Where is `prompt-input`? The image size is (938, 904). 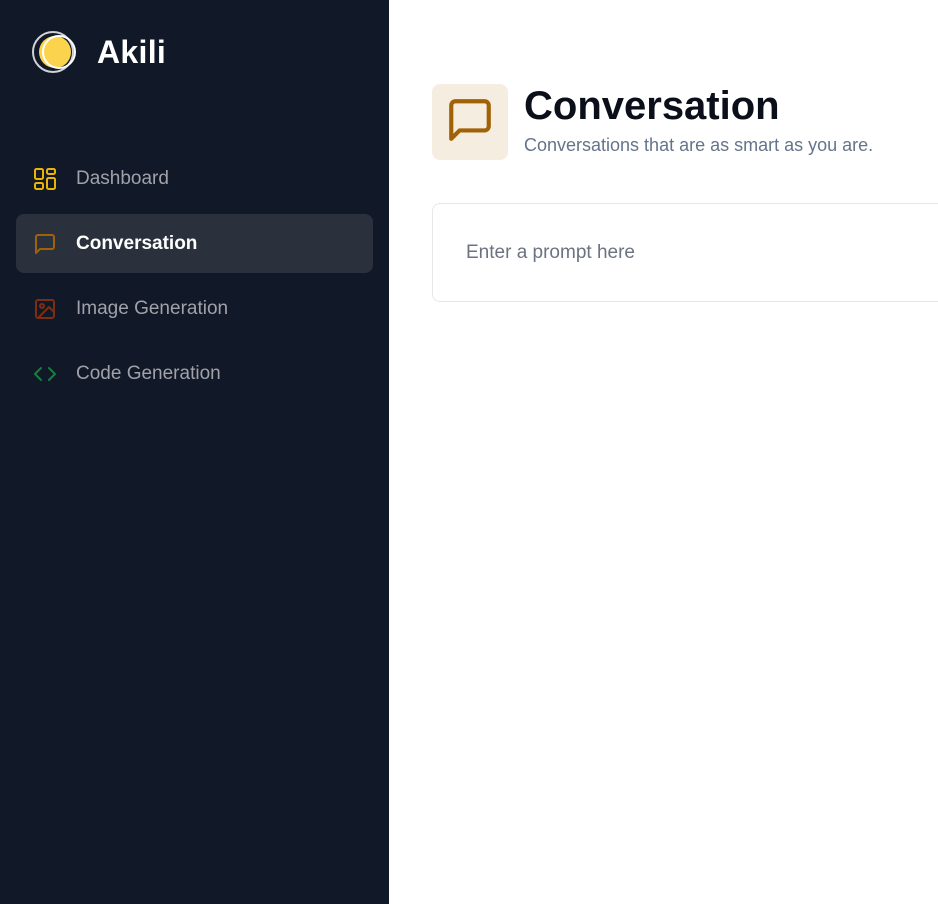
prompt-input is located at coordinates (696, 253).